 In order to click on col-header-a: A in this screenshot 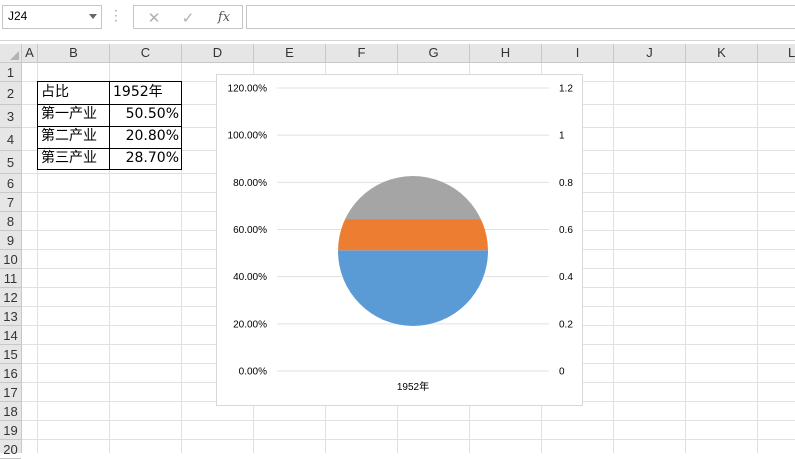, I will do `click(30, 53)`.